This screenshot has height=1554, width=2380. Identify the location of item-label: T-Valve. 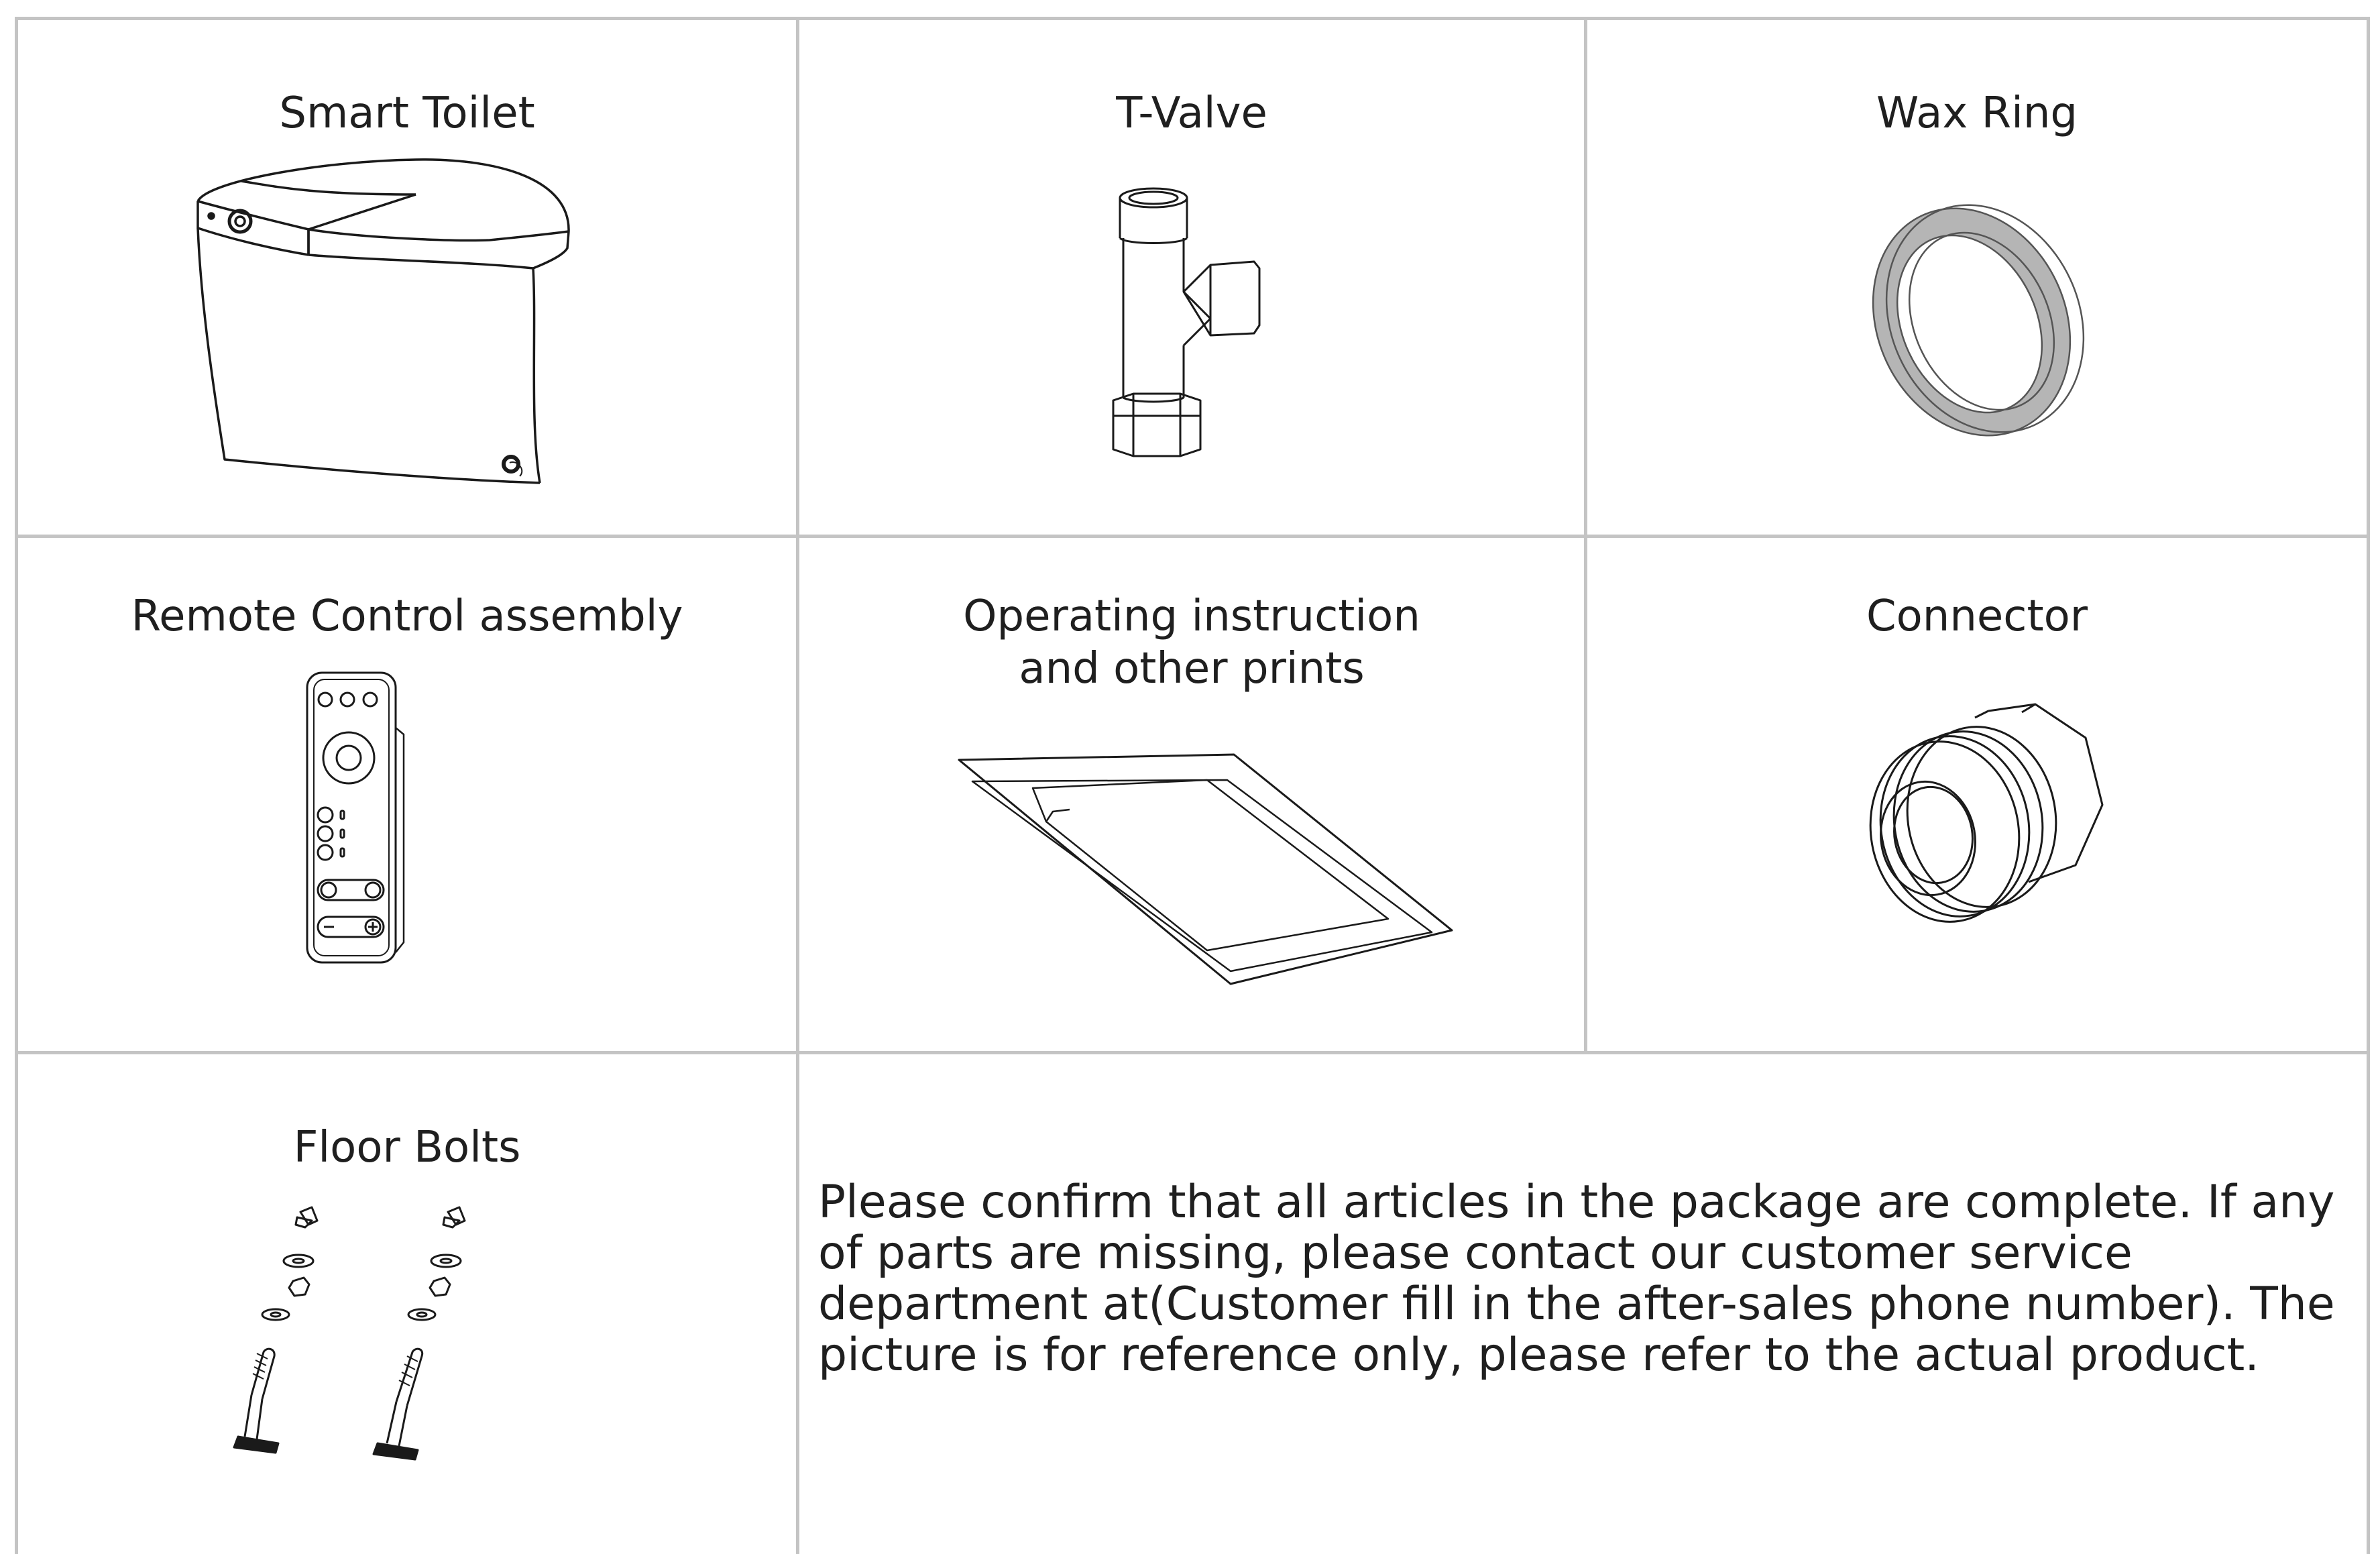
(1191, 113).